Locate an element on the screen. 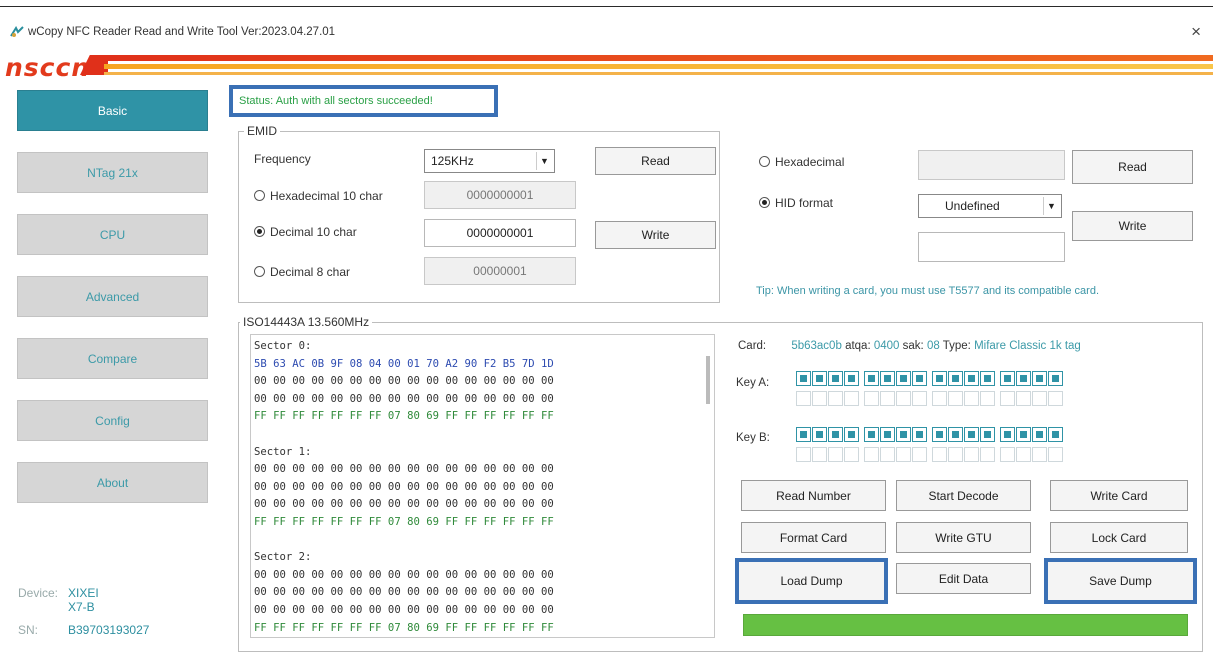 This screenshot has height=666, width=1213. dec10-field: 0000000001 is located at coordinates (500, 233).